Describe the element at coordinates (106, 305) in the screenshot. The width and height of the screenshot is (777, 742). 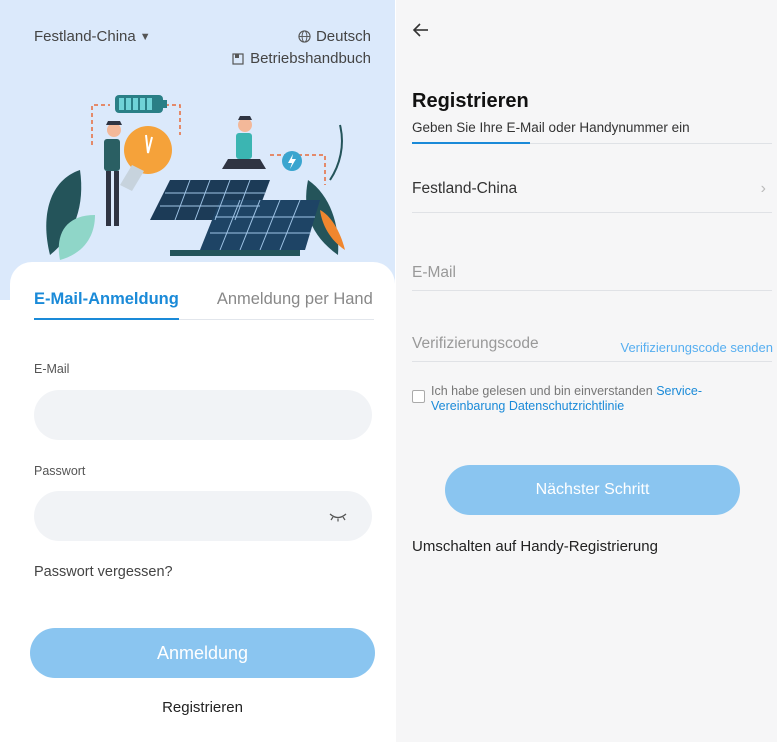
I see `tab-email-login: E-Mail-Anmeldung` at that location.